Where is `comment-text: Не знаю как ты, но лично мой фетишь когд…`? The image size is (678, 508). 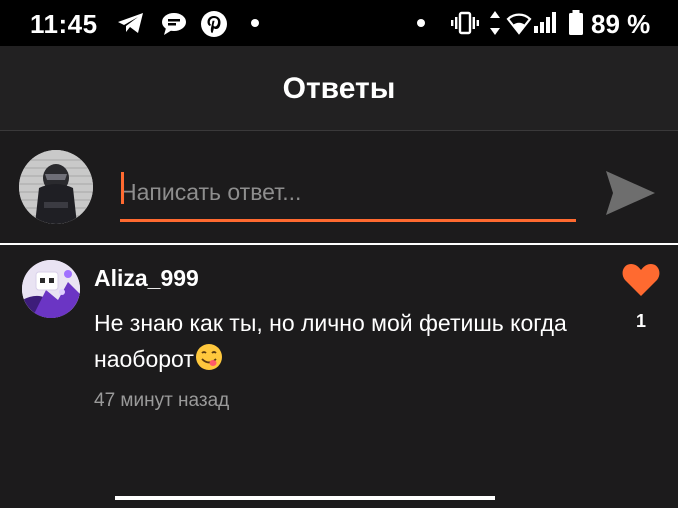 comment-text: Не знаю как ты, но лично мой фетишь когд… is located at coordinates (334, 341).